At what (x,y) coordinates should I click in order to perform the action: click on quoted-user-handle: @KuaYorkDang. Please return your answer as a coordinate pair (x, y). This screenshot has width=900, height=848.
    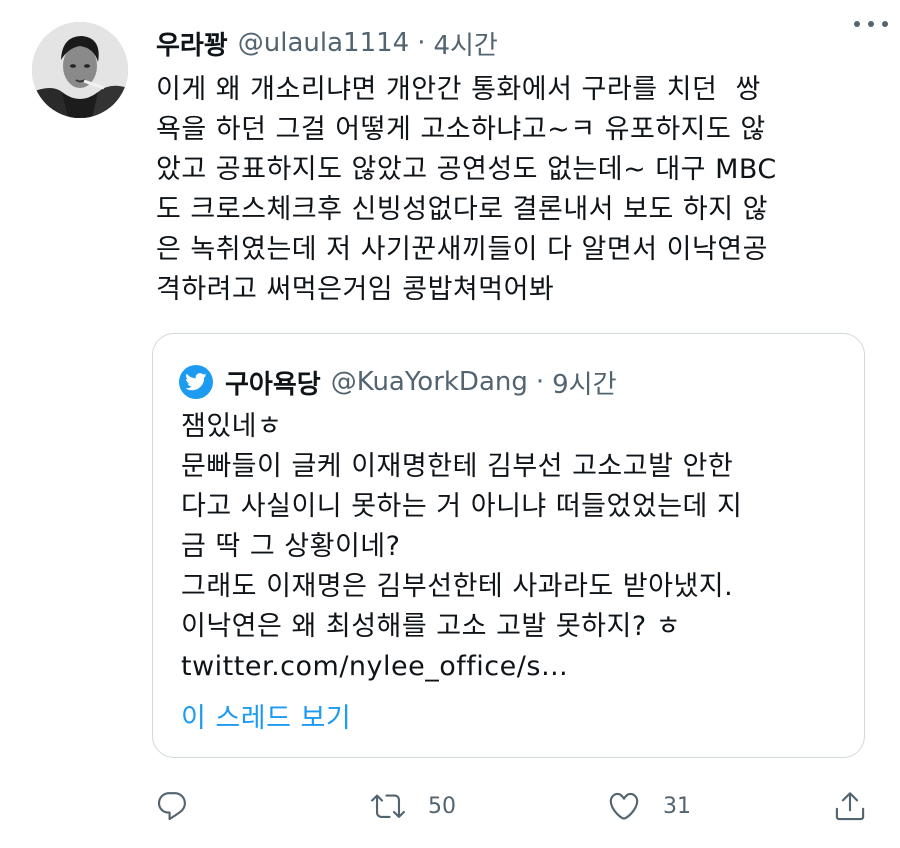
    Looking at the image, I should click on (429, 382).